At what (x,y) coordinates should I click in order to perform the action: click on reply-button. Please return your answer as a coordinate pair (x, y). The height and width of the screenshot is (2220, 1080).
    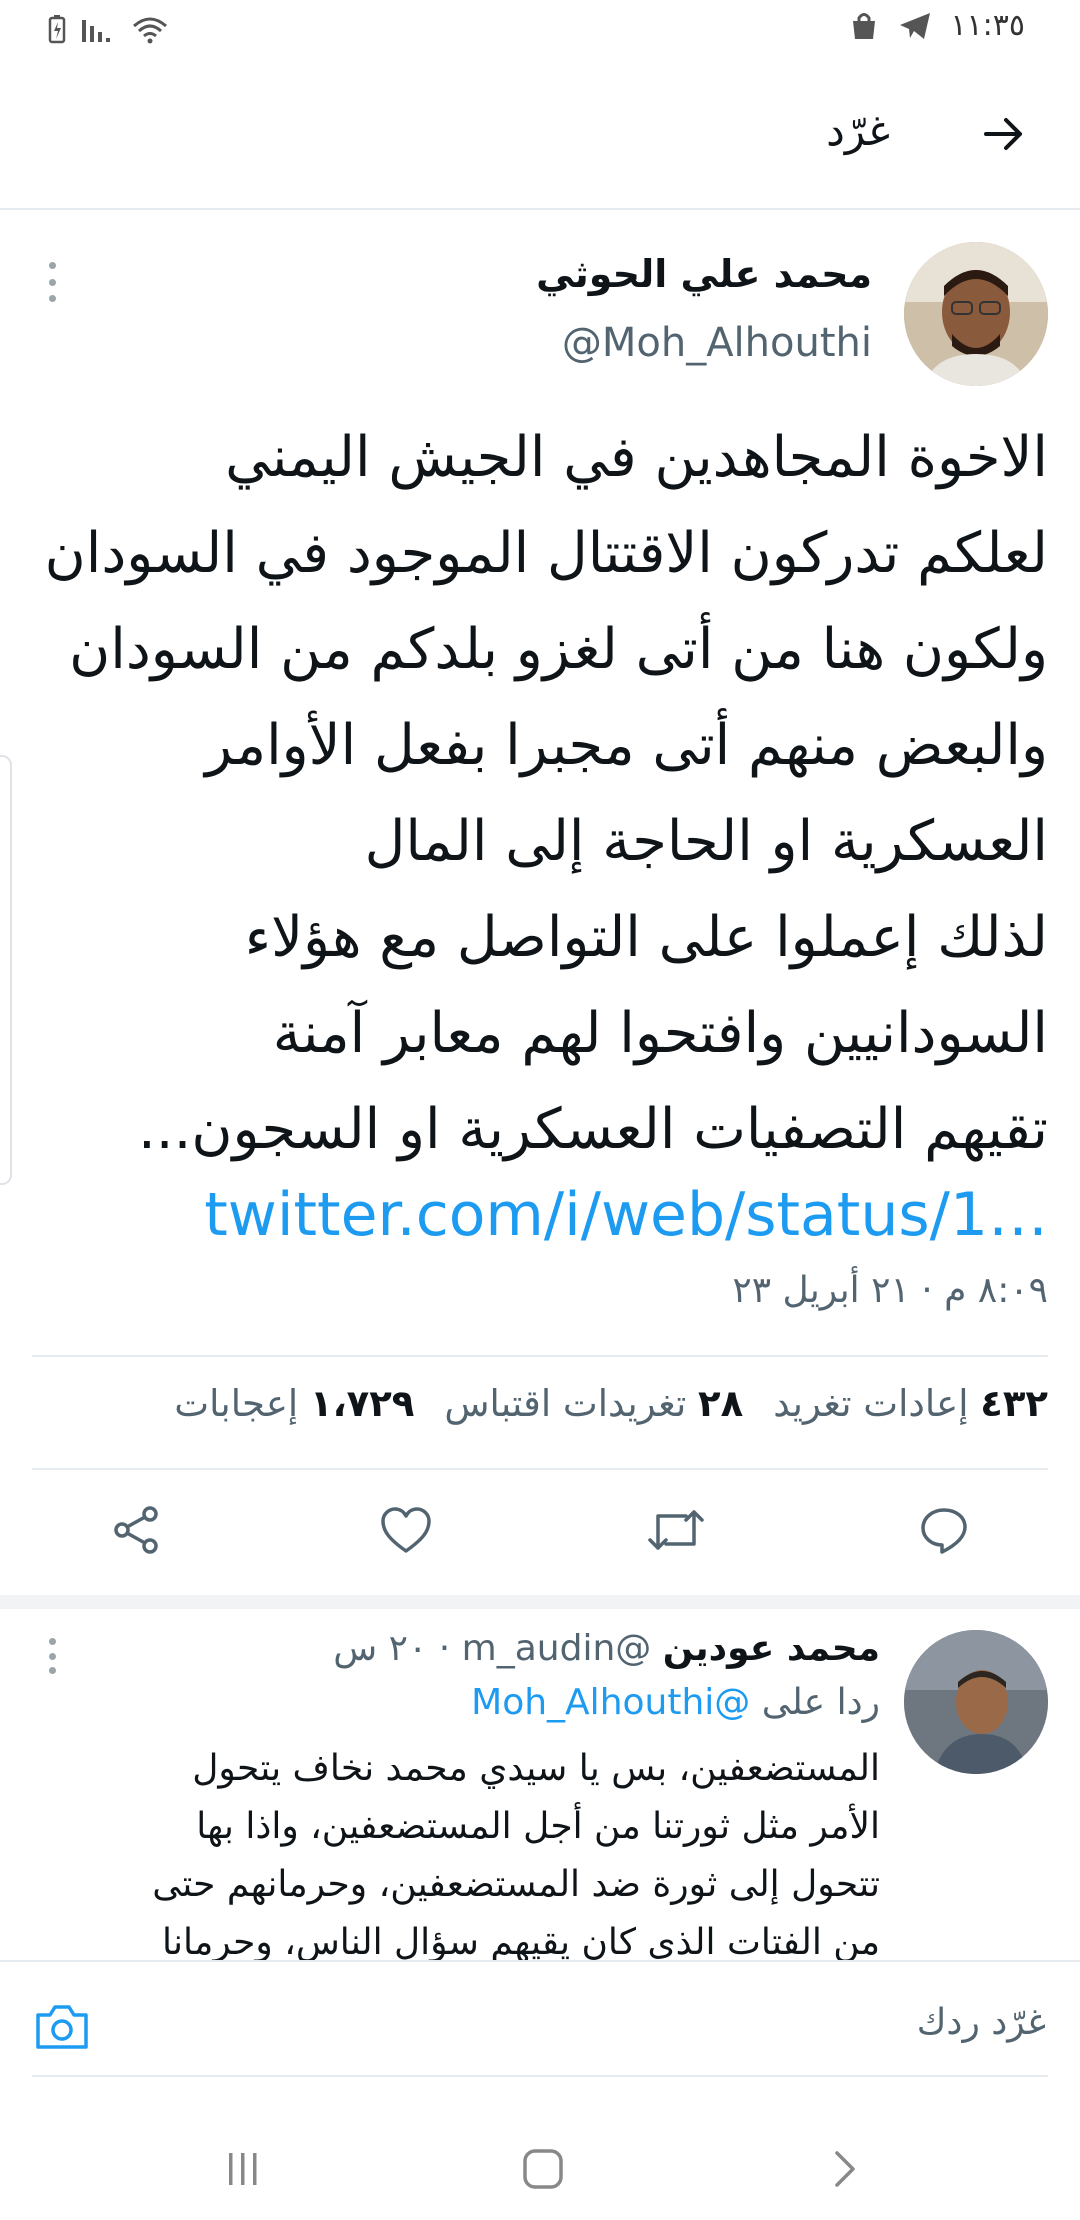
    Looking at the image, I should click on (944, 1530).